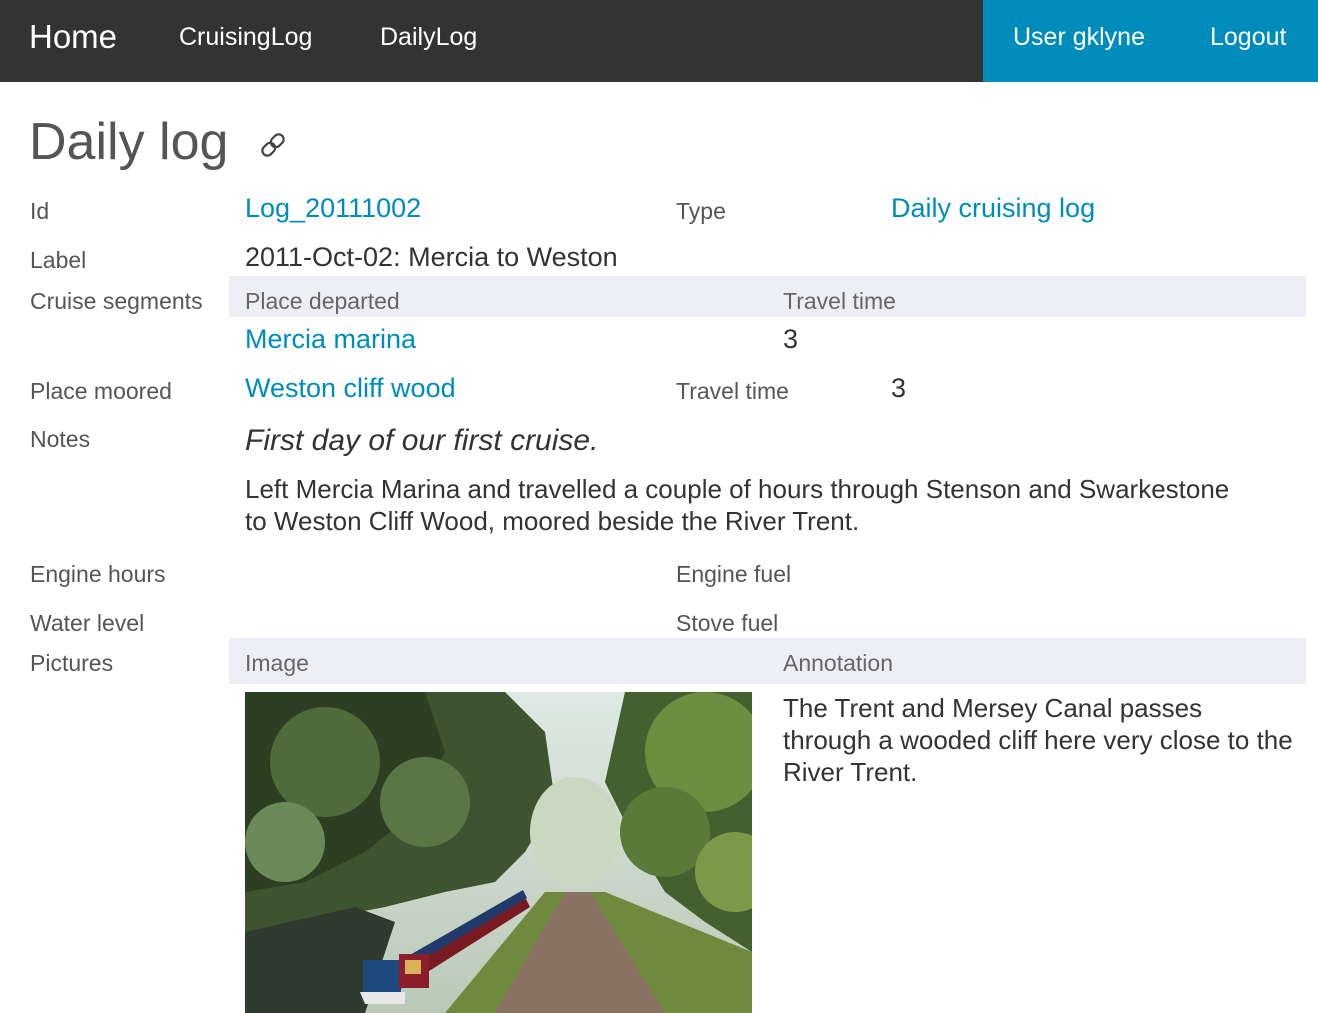  I want to click on id-label: Id, so click(40, 211).